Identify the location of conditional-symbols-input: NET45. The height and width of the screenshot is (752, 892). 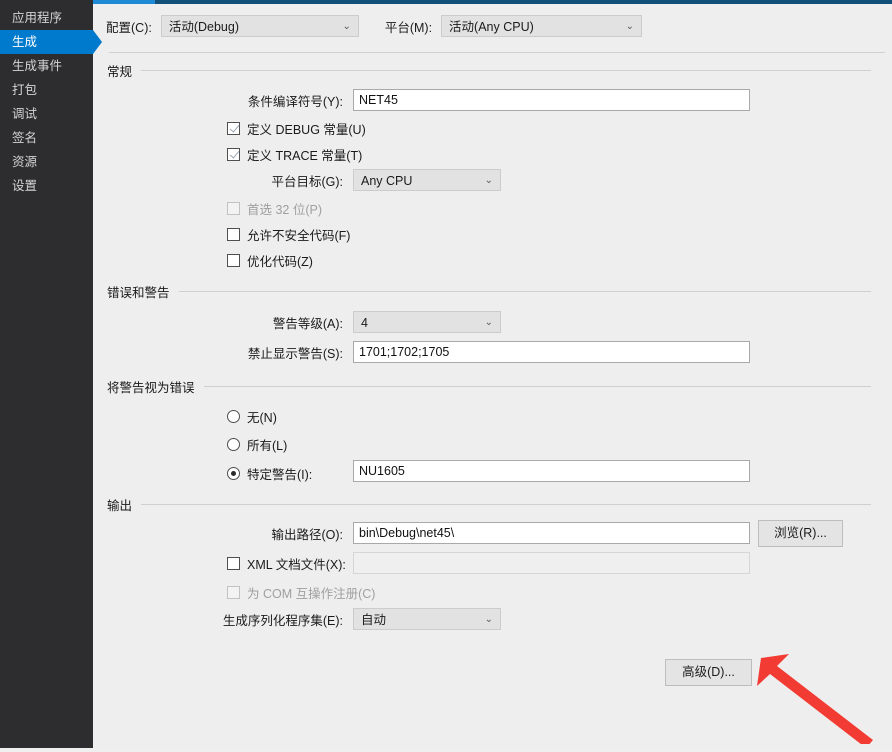
(551, 100).